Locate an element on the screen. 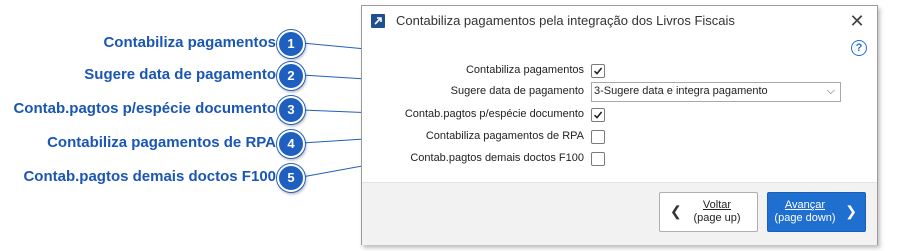  contabiliza-pagamentos-checkbox is located at coordinates (598, 71).